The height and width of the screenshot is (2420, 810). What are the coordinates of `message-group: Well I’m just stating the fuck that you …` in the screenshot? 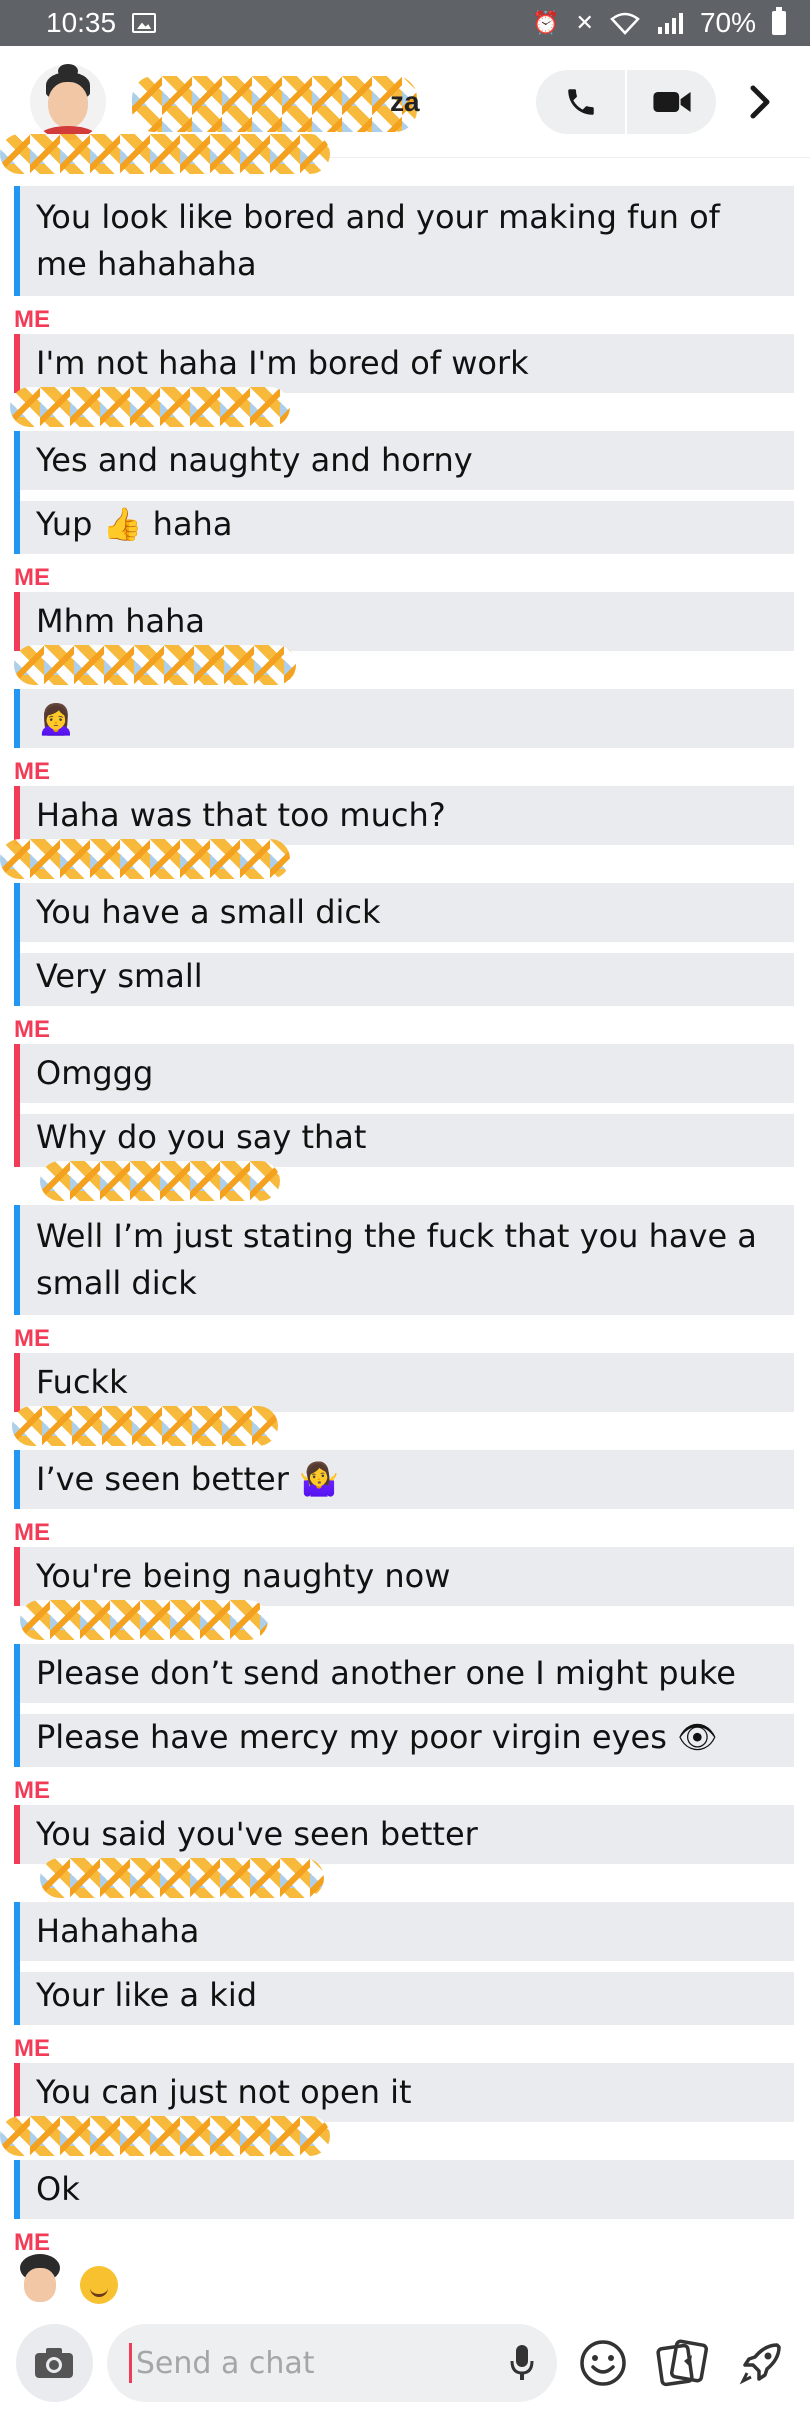 It's located at (404, 1260).